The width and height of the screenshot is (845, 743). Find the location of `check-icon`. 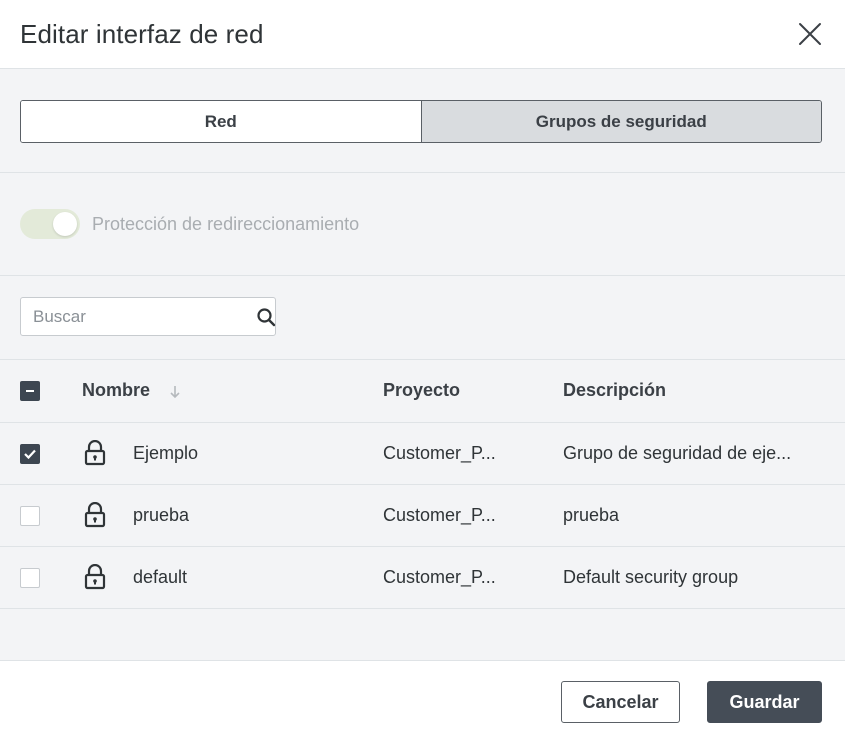

check-icon is located at coordinates (30, 454).